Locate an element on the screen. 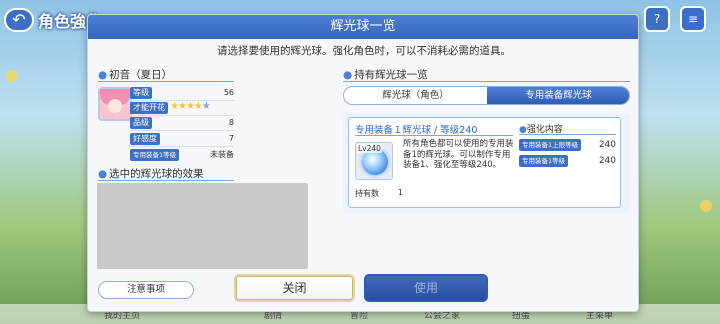  orb-level-badge: Lv240 is located at coordinates (369, 148).